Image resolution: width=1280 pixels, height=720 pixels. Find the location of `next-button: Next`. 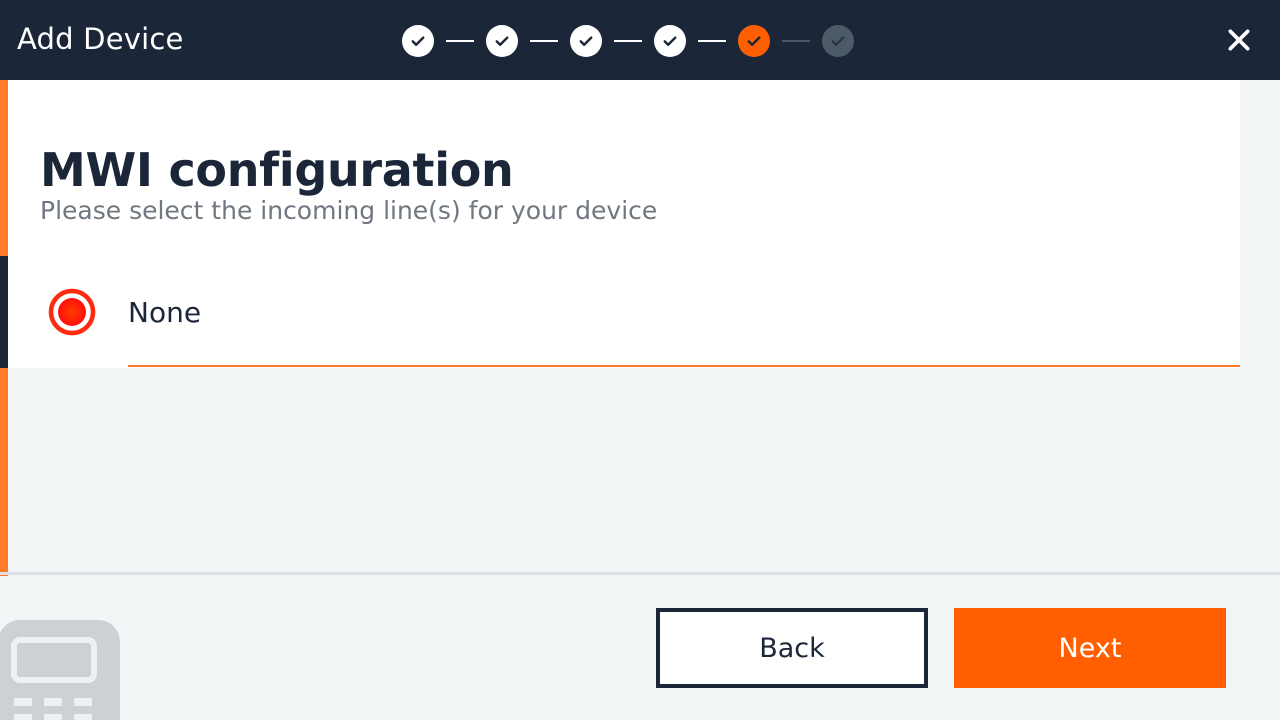

next-button: Next is located at coordinates (1090, 648).